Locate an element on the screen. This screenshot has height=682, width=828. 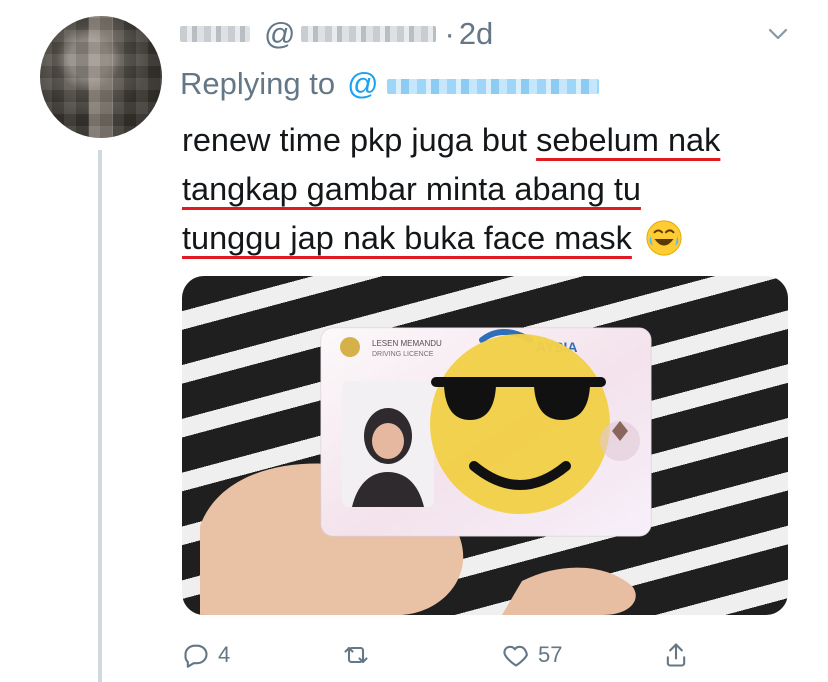
tweet-header: @ · 2d is located at coordinates (336, 34).